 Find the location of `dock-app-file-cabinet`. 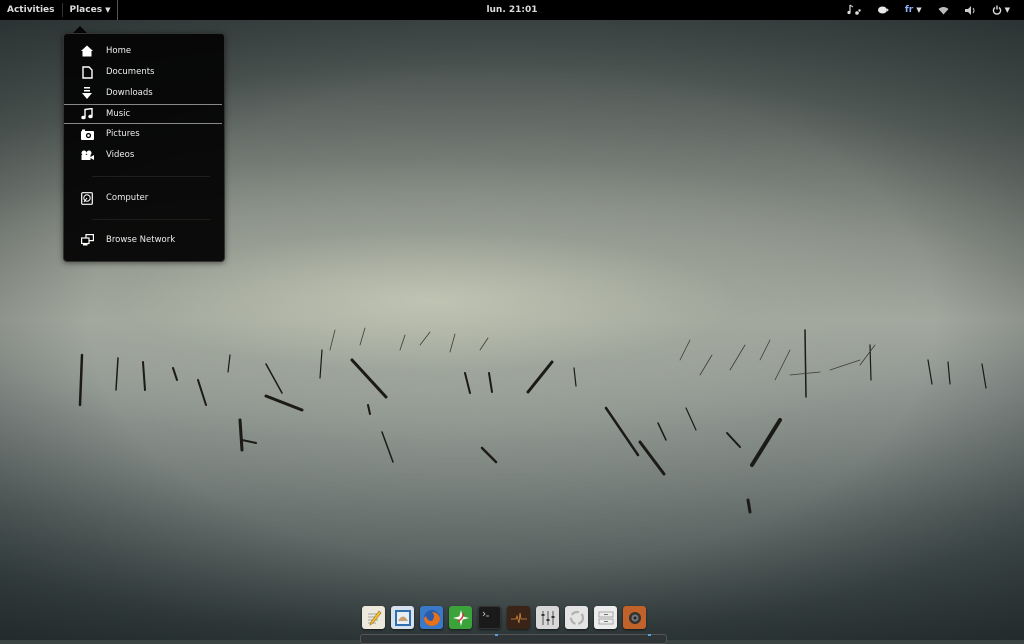

dock-app-file-cabinet is located at coordinates (605, 617).